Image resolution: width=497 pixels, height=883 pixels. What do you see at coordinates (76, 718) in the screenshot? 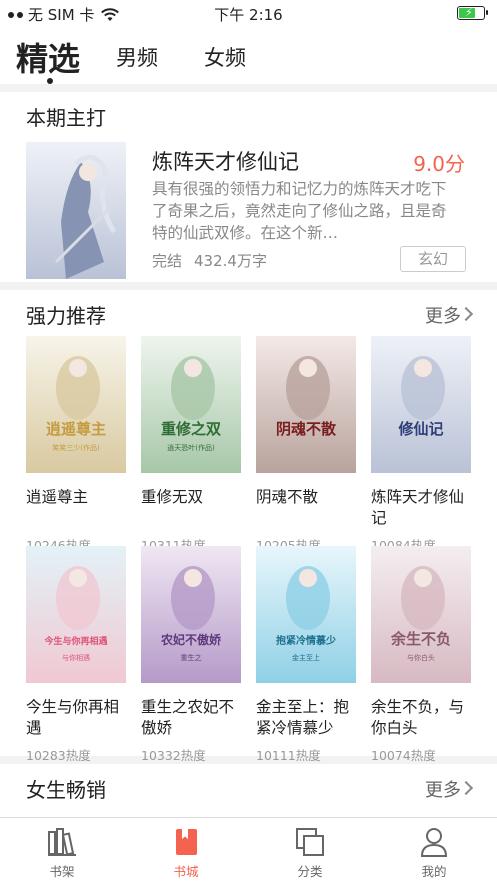
I see `book-title: 今生与你再相遇` at bounding box center [76, 718].